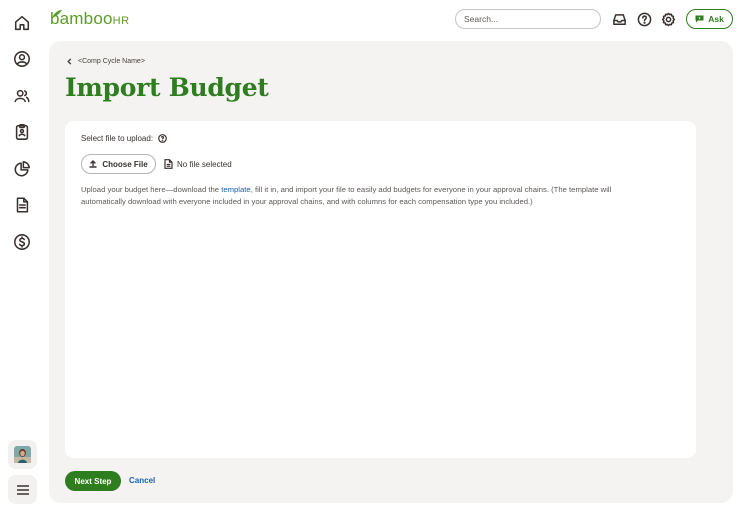  Describe the element at coordinates (528, 19) in the screenshot. I see `search-input` at that location.